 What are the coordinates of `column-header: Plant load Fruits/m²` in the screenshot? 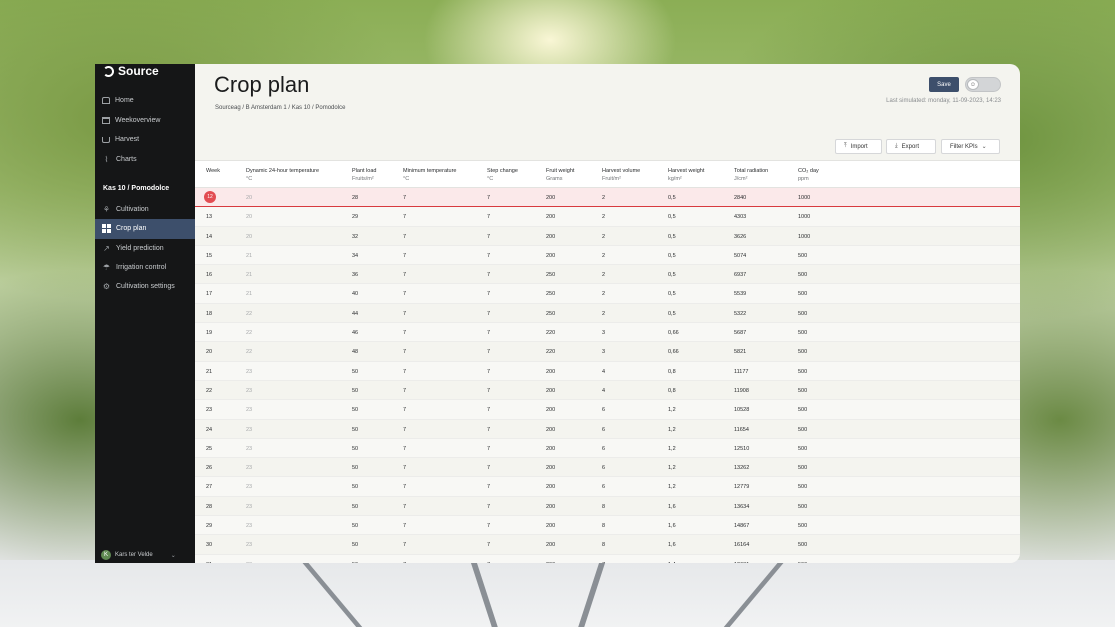 It's located at (364, 175).